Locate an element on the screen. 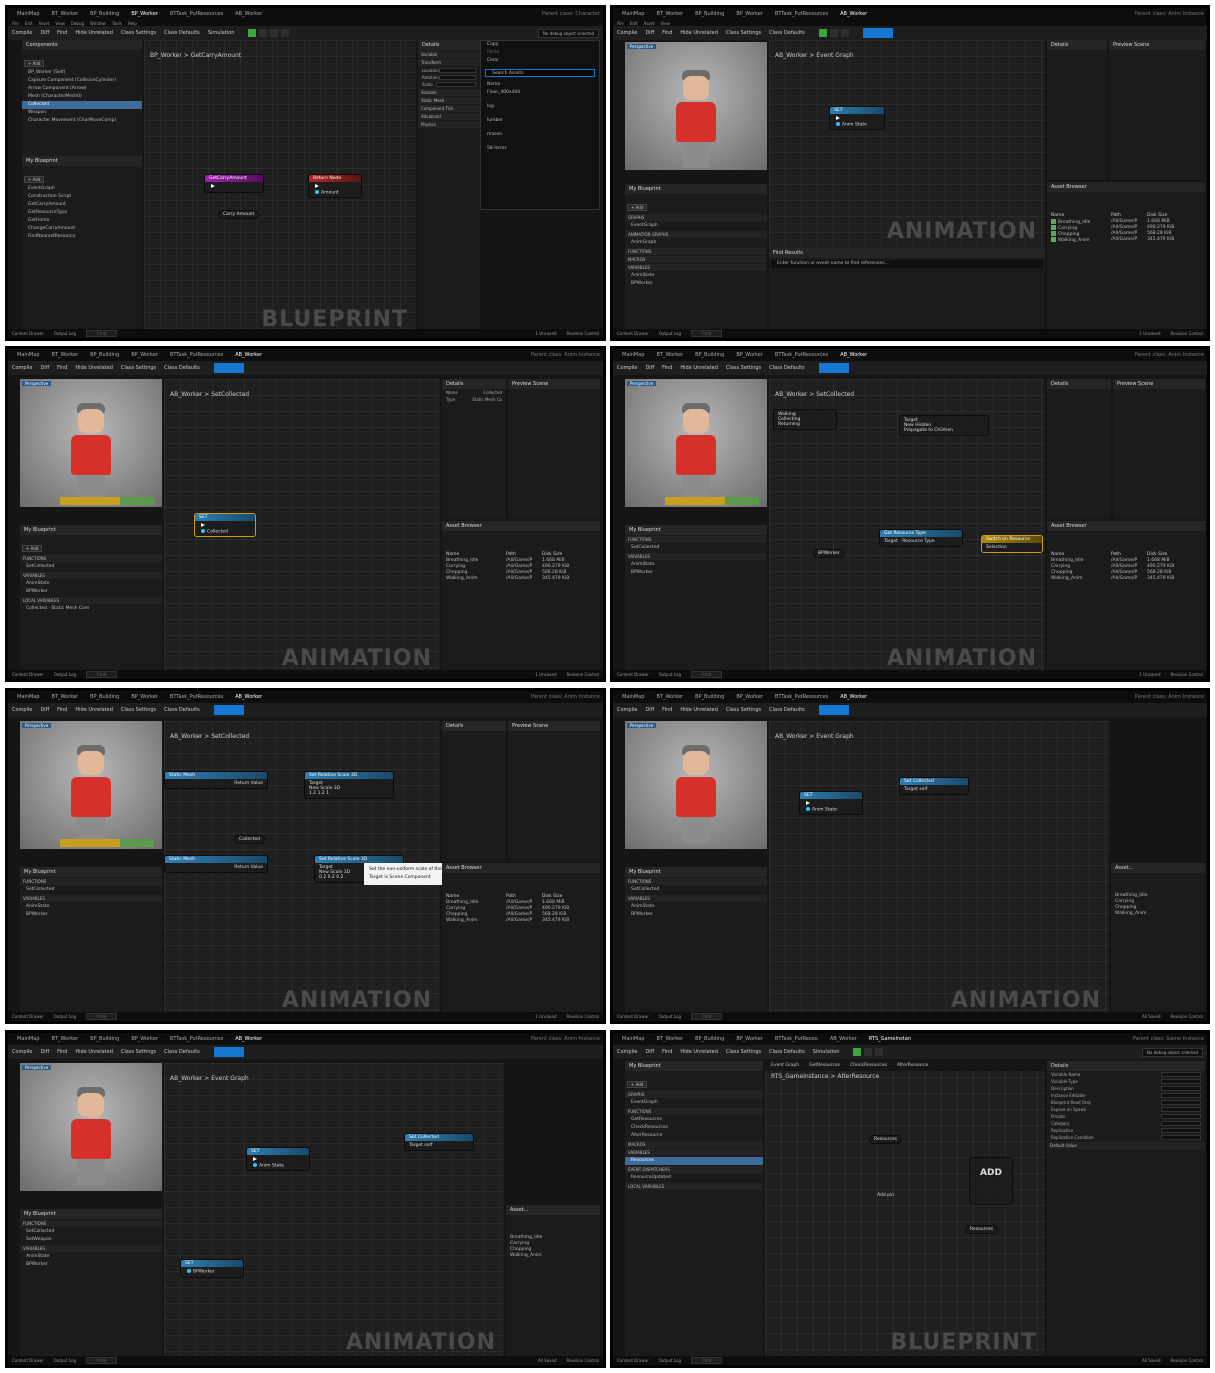 The width and height of the screenshot is (1215, 1373). component-item-selected: Collected is located at coordinates (82, 105).